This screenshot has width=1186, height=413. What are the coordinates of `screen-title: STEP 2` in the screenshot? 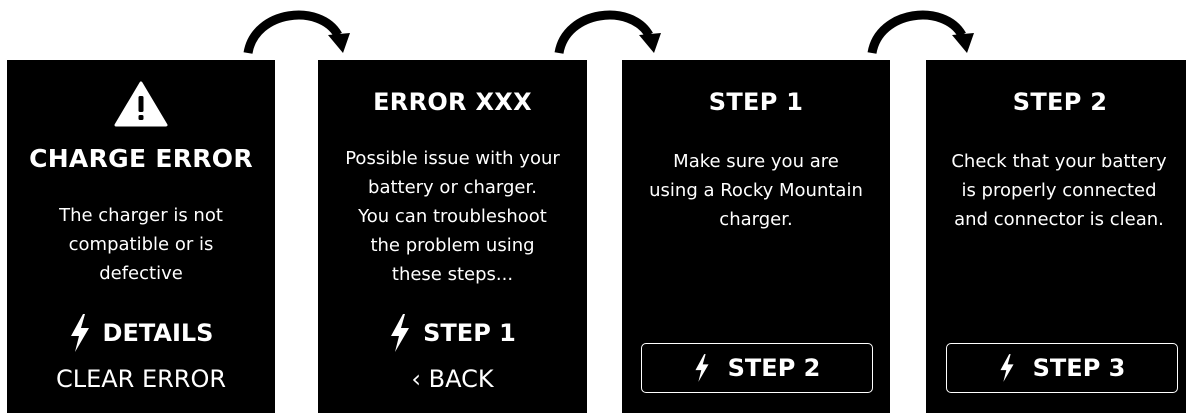 It's located at (1060, 102).